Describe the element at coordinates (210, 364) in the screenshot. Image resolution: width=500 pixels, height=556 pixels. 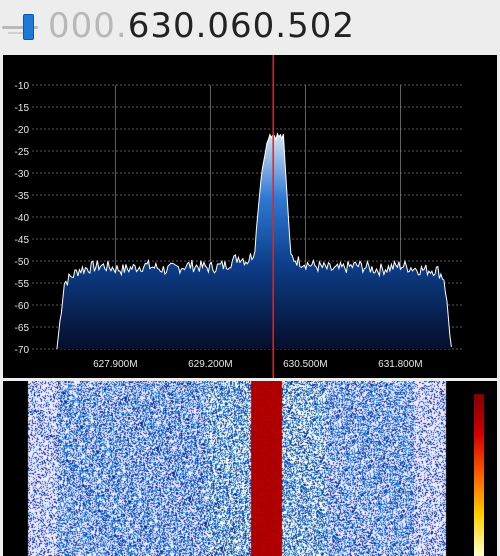
I see `x-tick-label: 629.200M` at that location.